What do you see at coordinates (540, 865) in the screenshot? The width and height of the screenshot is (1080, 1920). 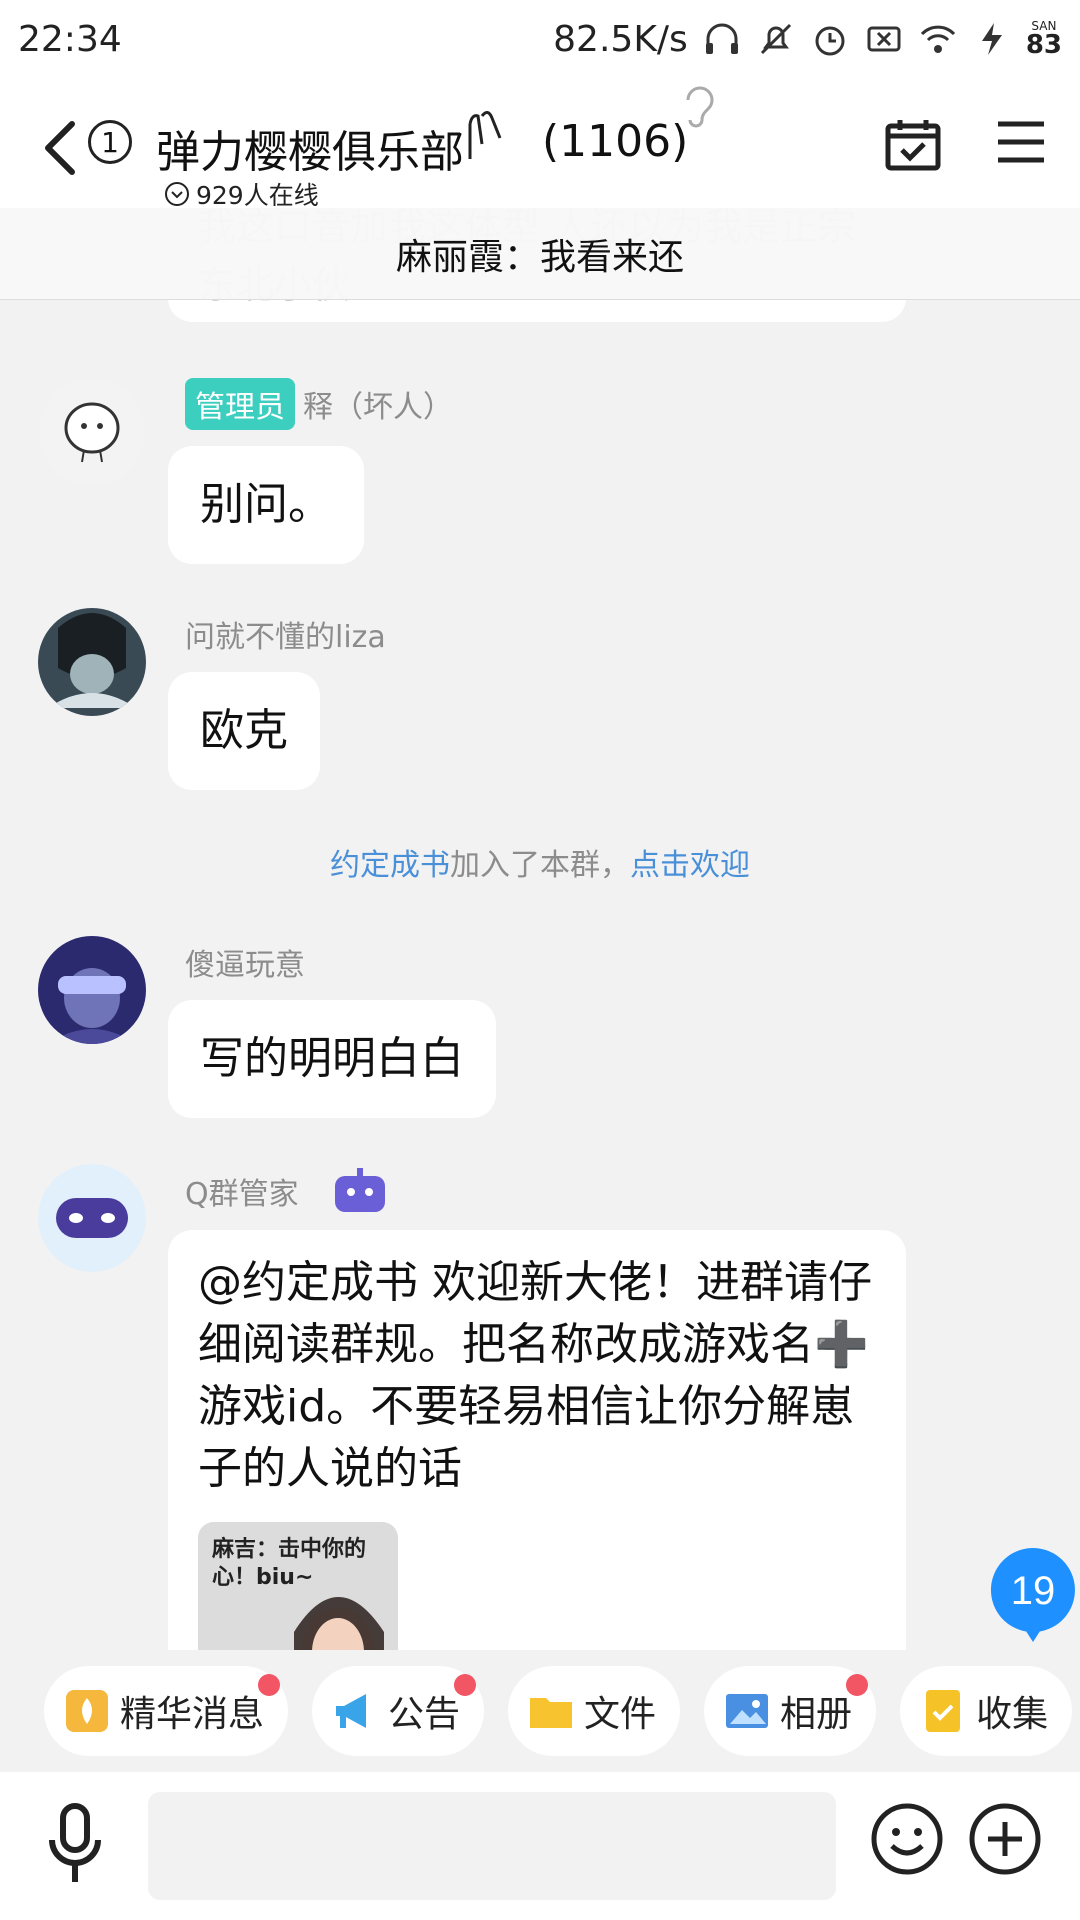 I see `join-text: 加入了本群，` at bounding box center [540, 865].